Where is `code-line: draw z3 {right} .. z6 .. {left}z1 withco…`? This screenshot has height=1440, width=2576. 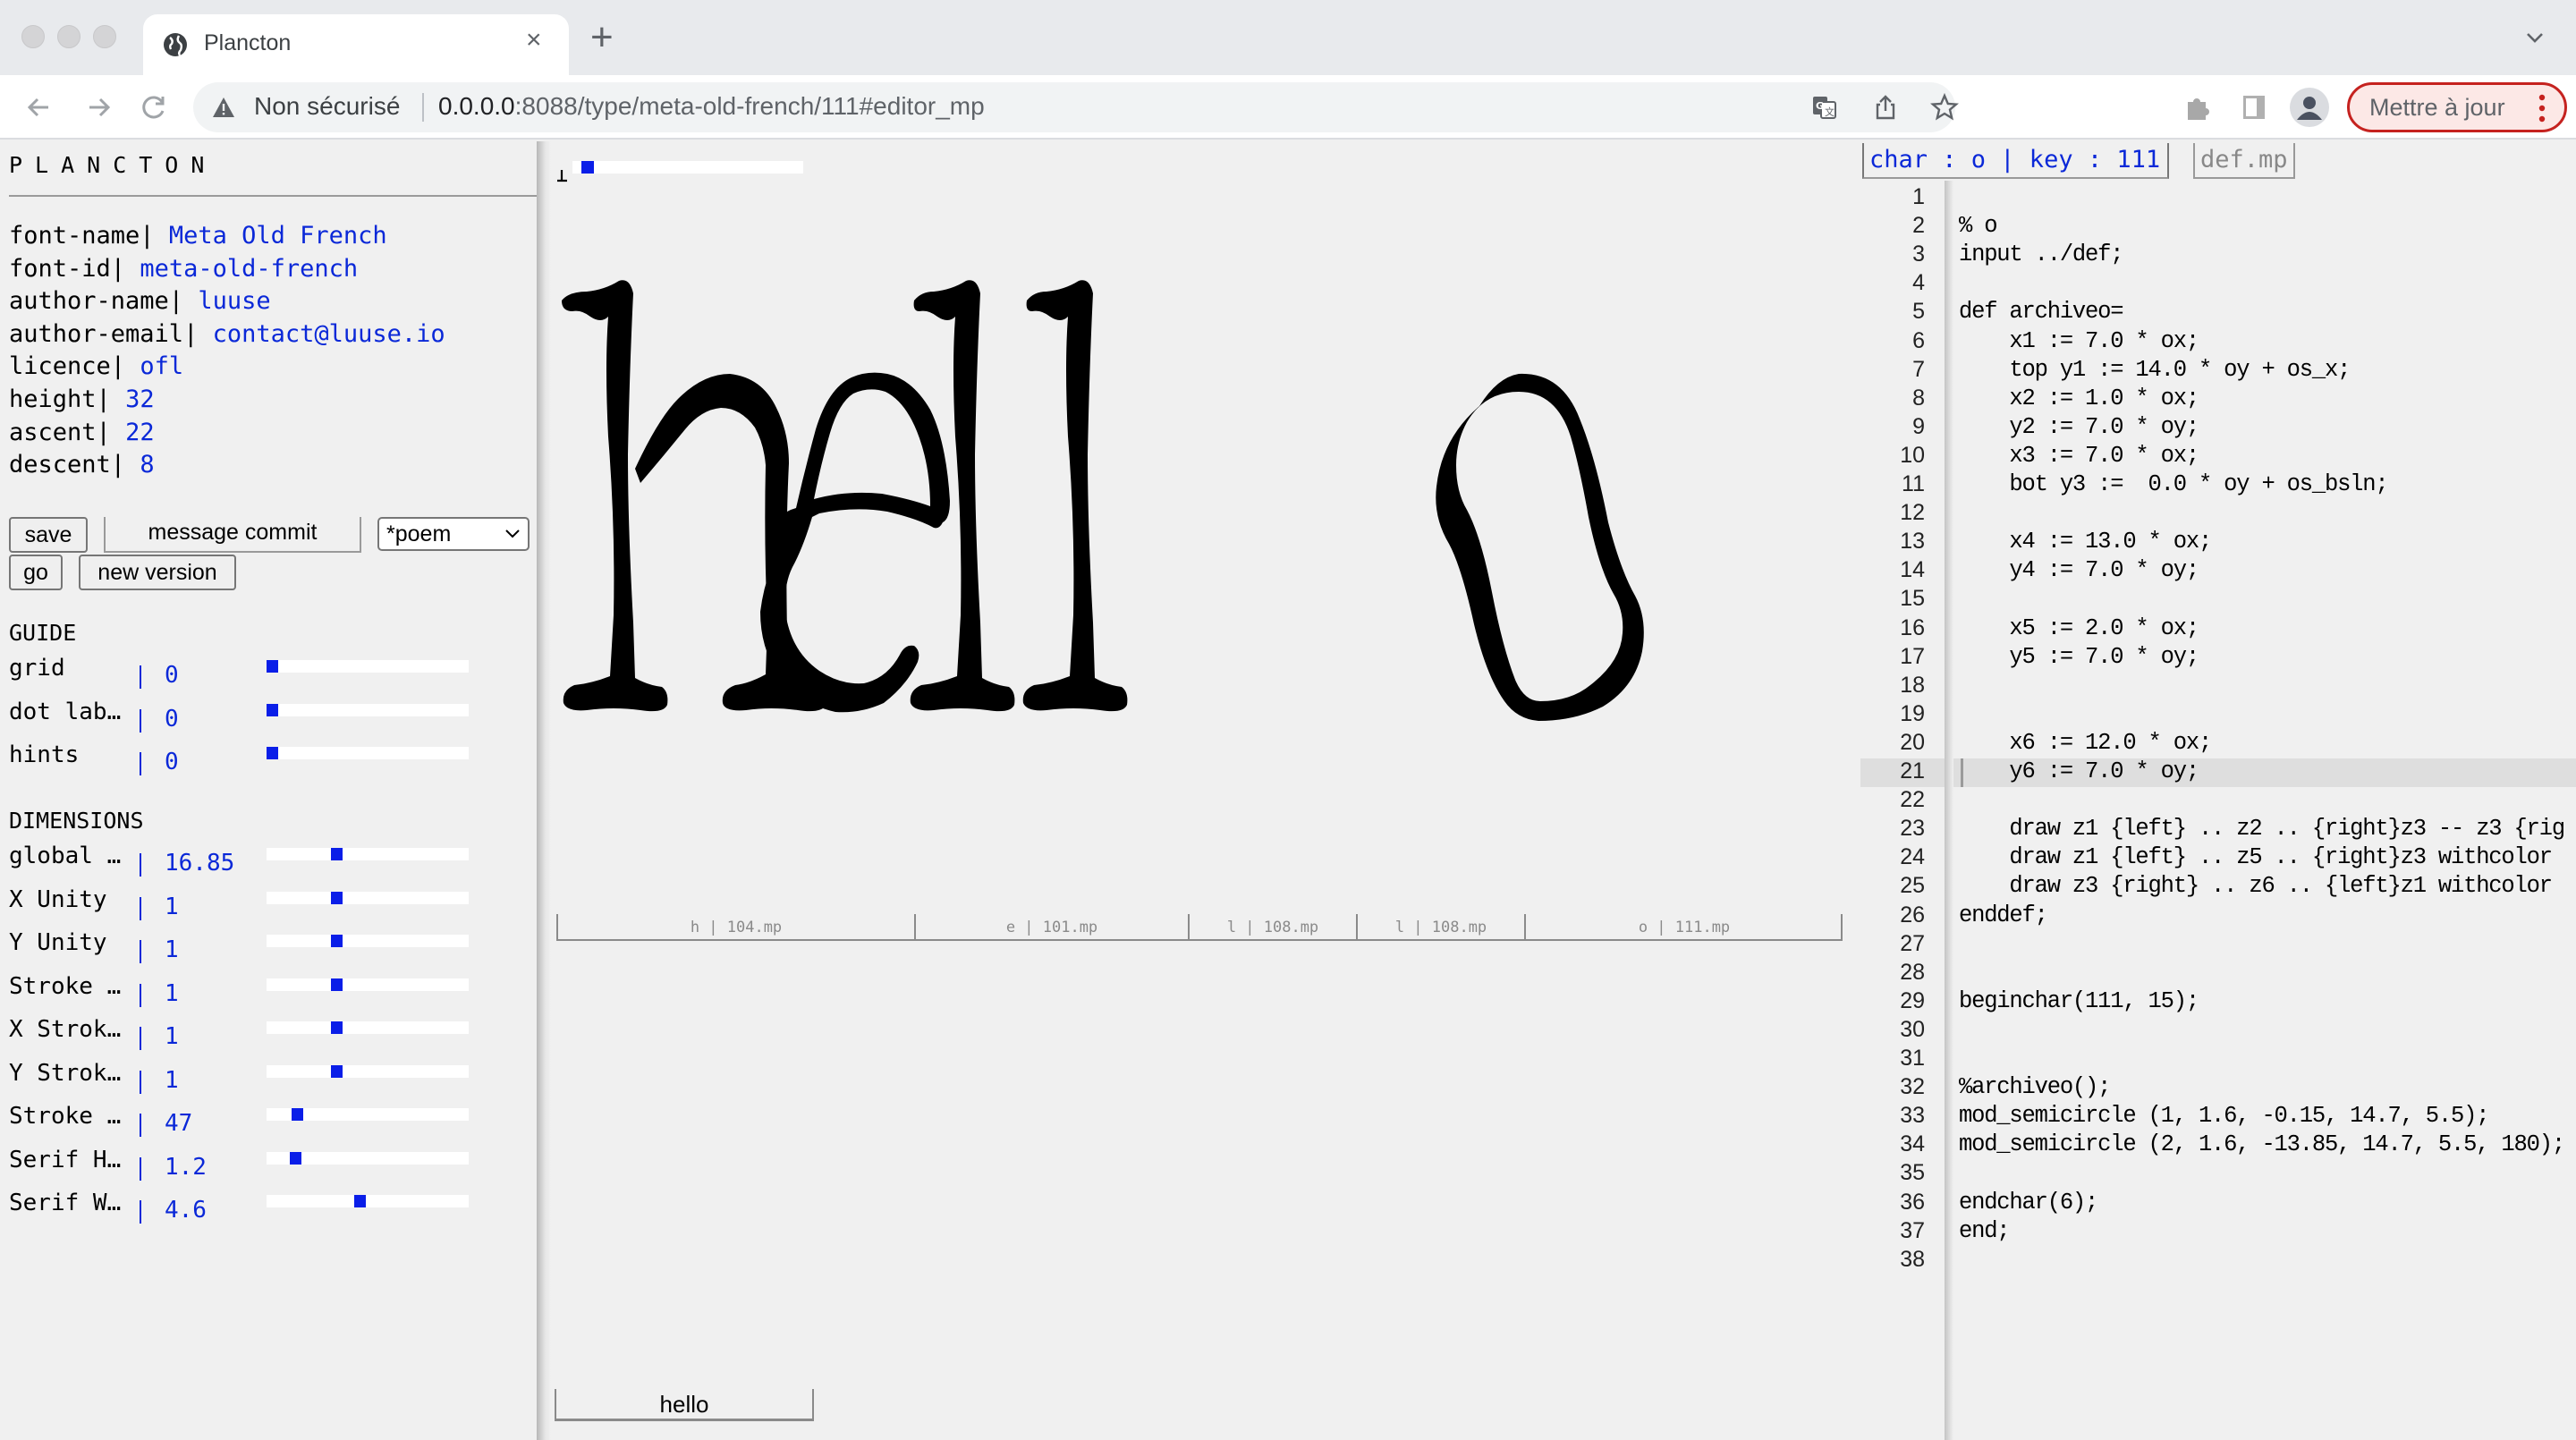
code-line: draw z3 {right} .. z6 .. {left}z1 withco… is located at coordinates (2256, 886).